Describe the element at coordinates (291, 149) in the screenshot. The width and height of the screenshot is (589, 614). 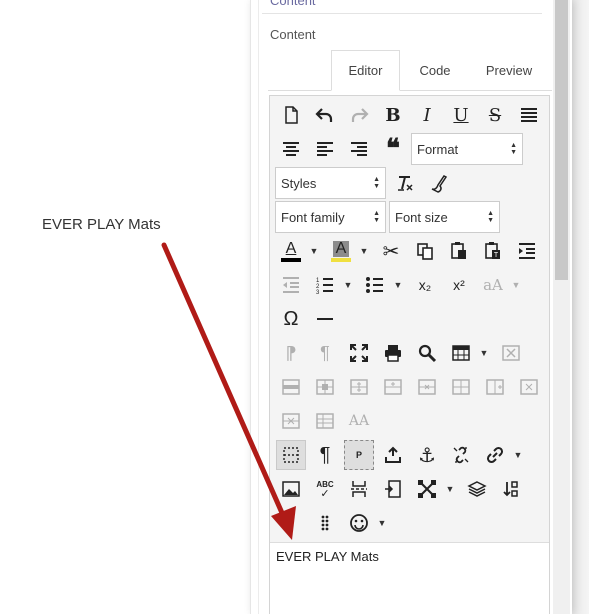
I see `align-center-icon` at that location.